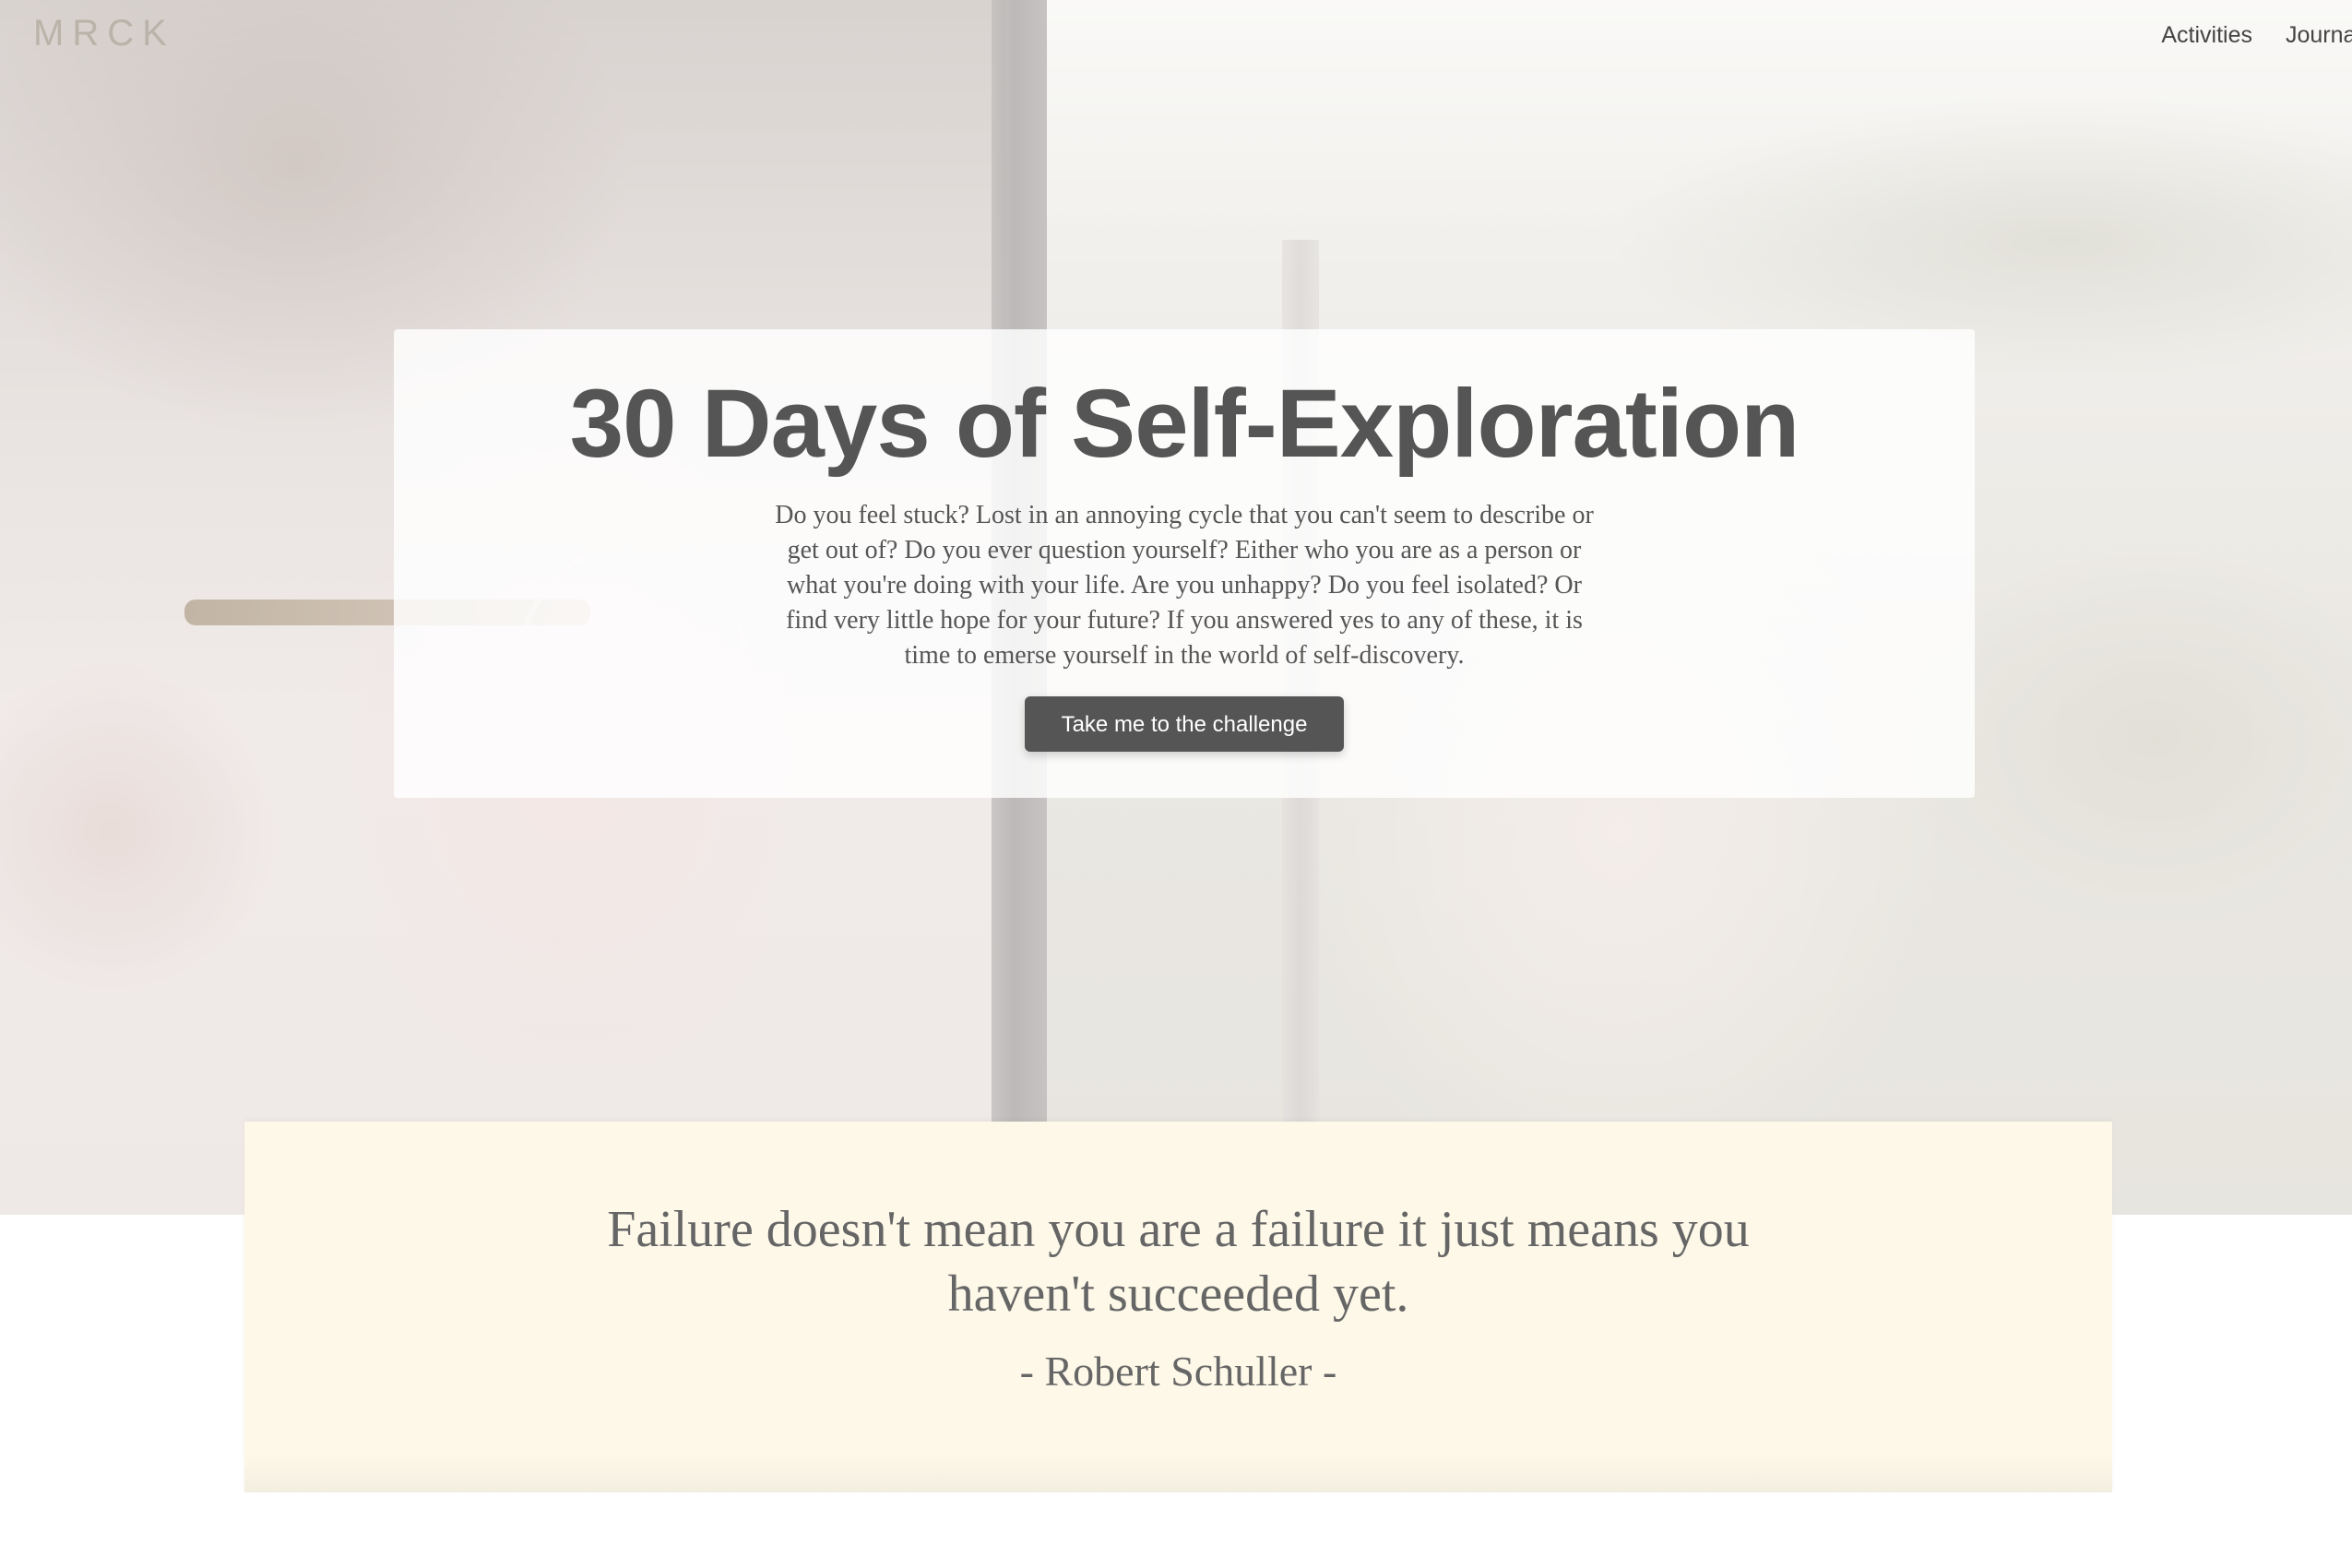 The height and width of the screenshot is (1568, 2352). What do you see at coordinates (2319, 35) in the screenshot?
I see `nav-item-journal: Journal` at bounding box center [2319, 35].